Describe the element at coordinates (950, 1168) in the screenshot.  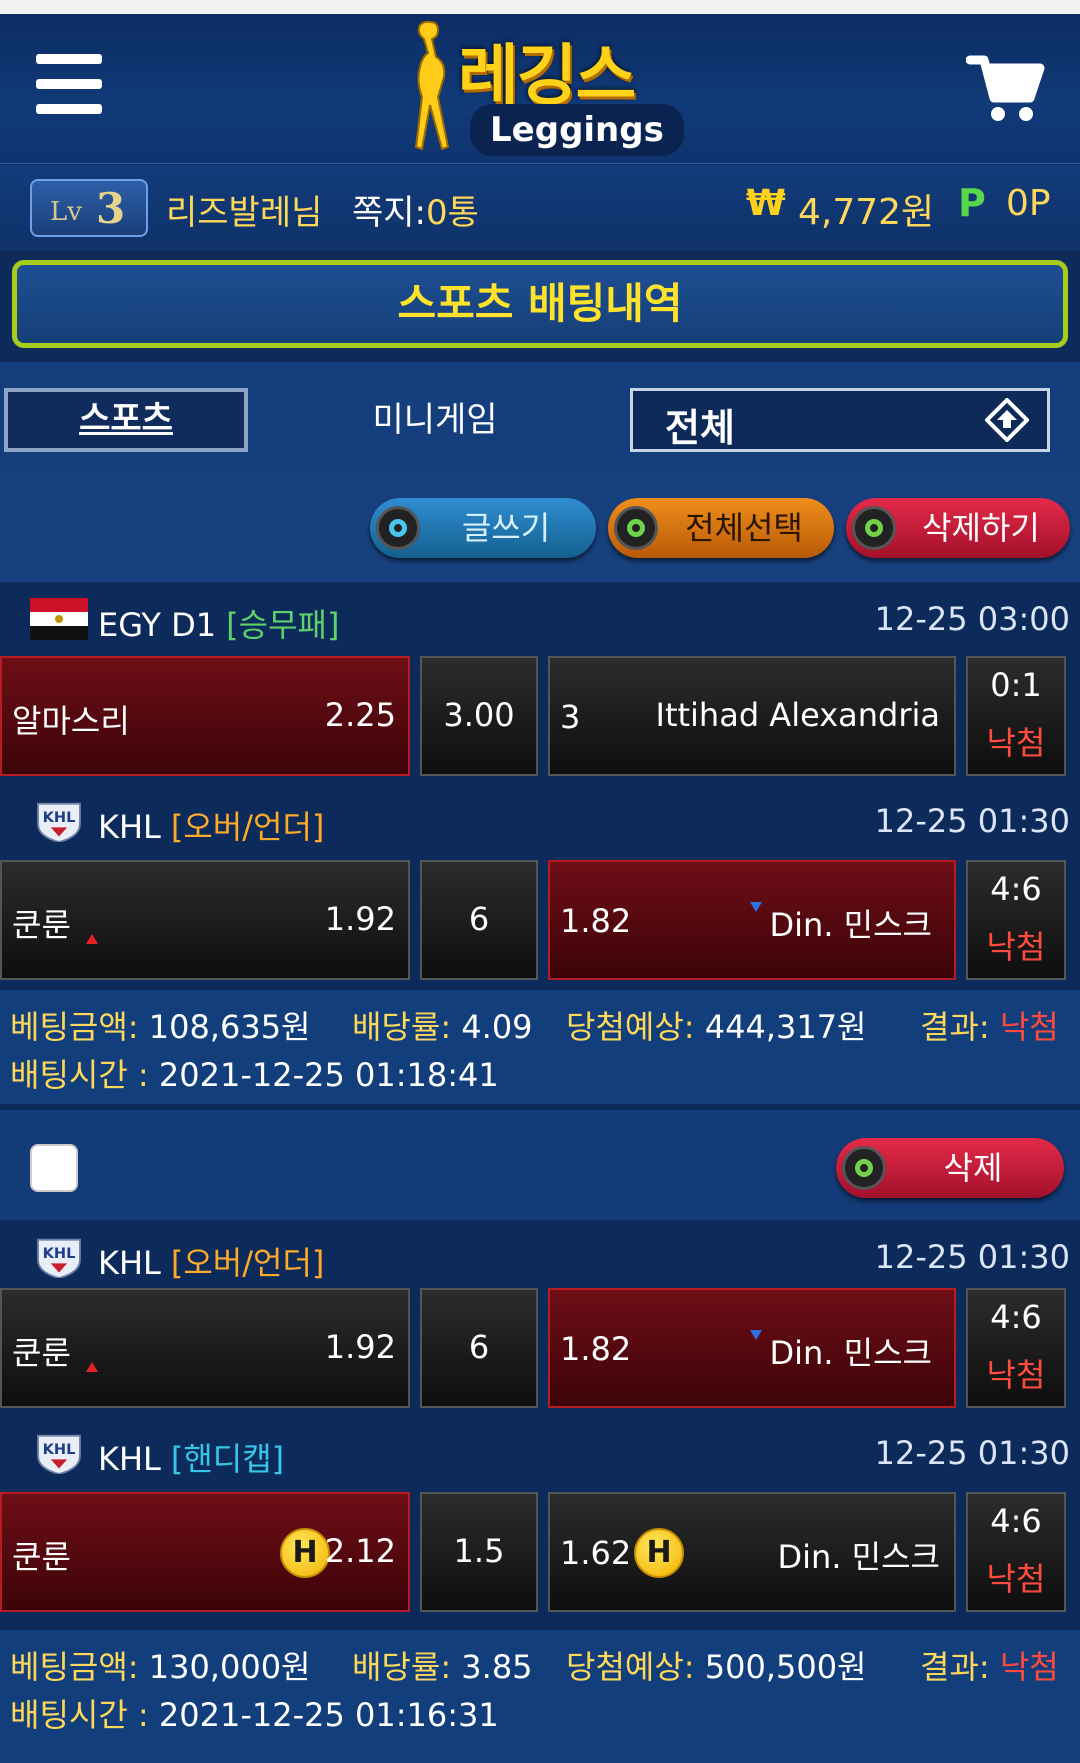
I see `delete-button: 삭제` at that location.